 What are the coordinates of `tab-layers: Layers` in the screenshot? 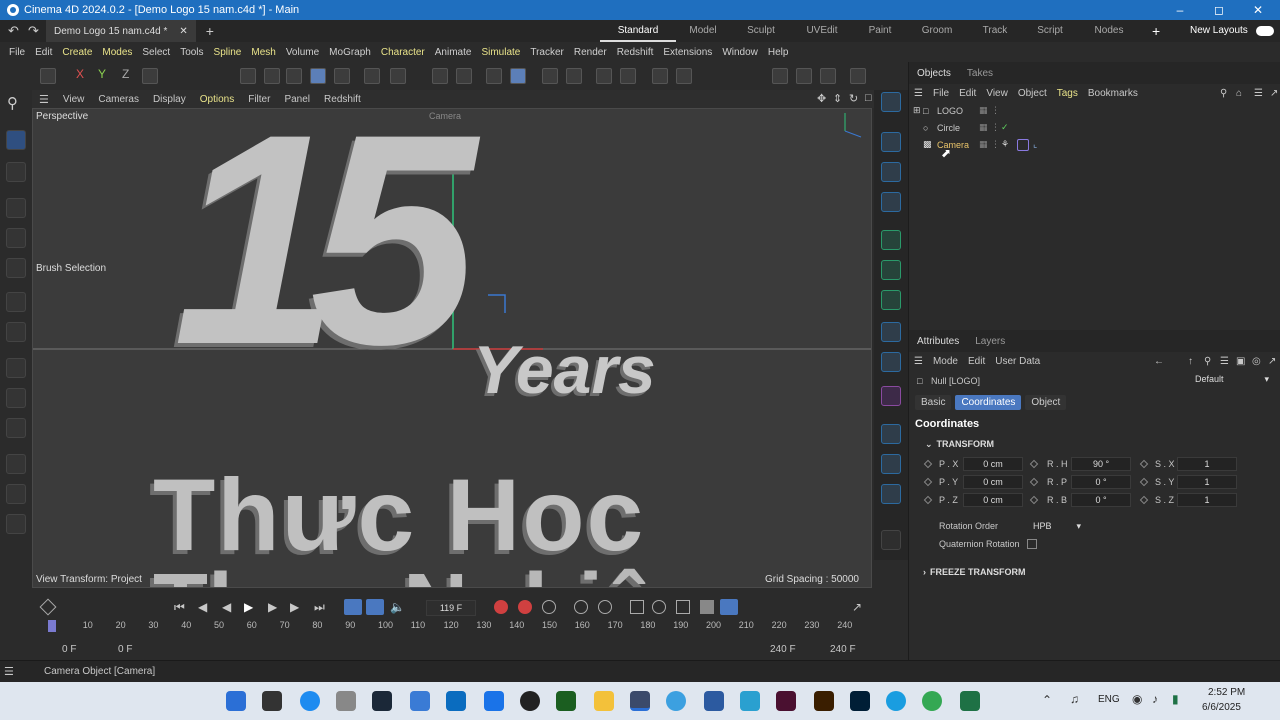 It's located at (990, 341).